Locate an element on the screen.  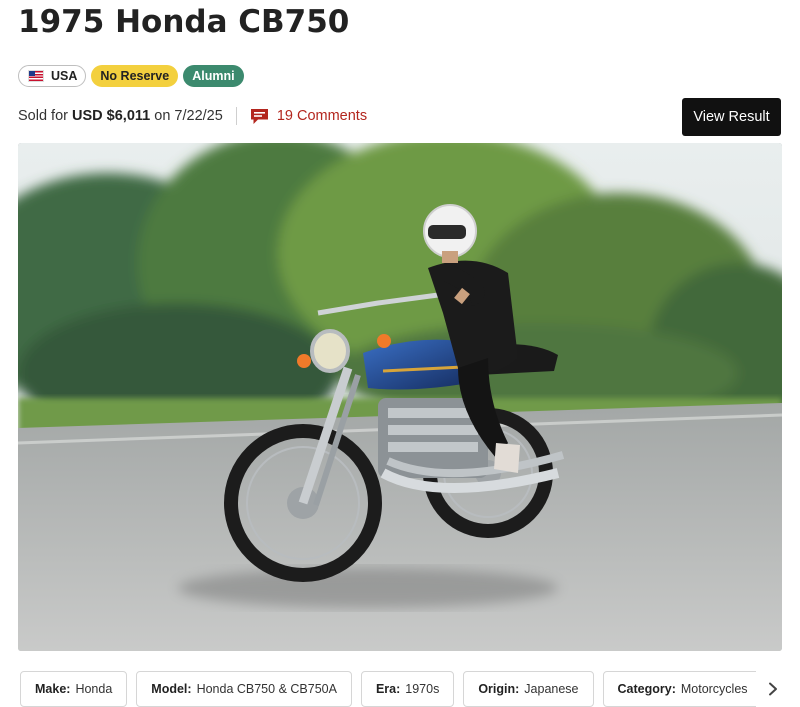
sold-price: USD $6,011 is located at coordinates (111, 116).